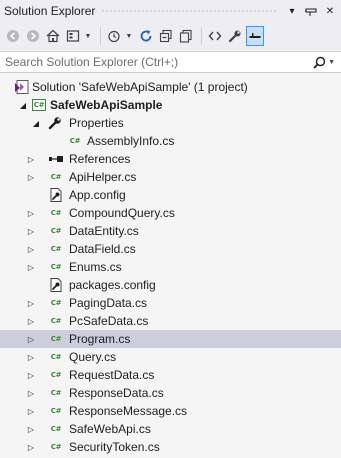  What do you see at coordinates (33, 36) in the screenshot?
I see `forward-icon` at bounding box center [33, 36].